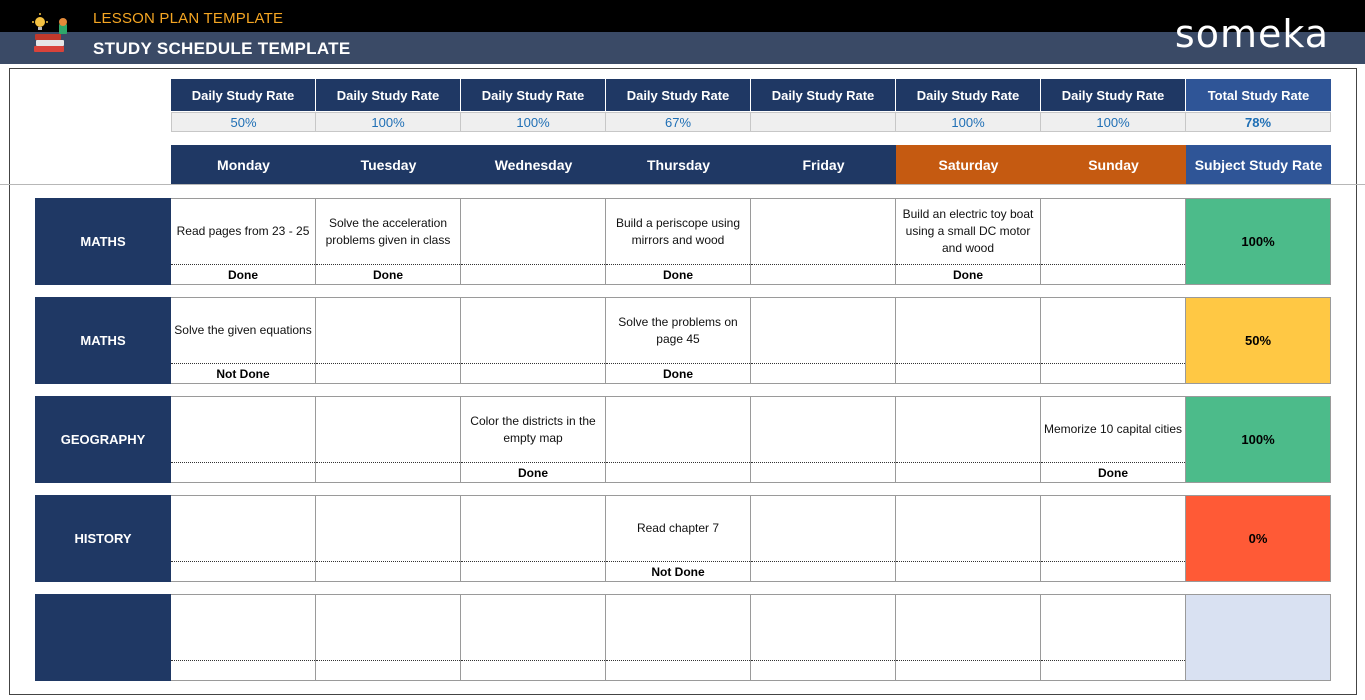 The height and width of the screenshot is (700, 1365). What do you see at coordinates (1252, 34) in the screenshot?
I see `brand-logo-text: someka` at bounding box center [1252, 34].